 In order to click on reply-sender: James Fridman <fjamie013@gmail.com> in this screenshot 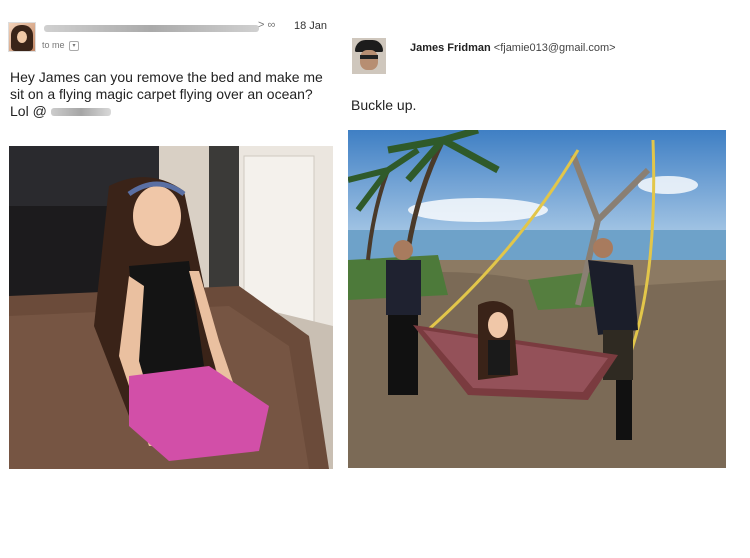, I will do `click(513, 48)`.